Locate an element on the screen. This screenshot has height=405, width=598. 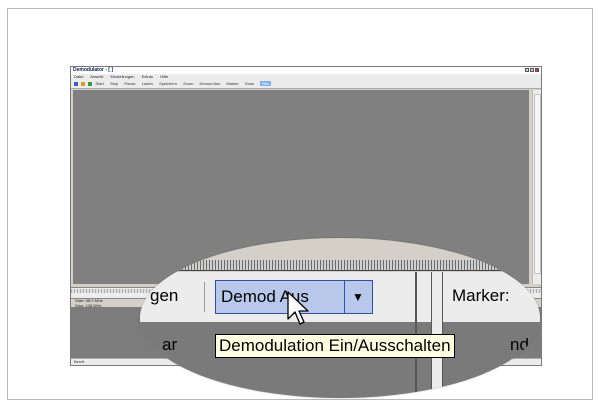
play-icon is located at coordinates (90, 83).